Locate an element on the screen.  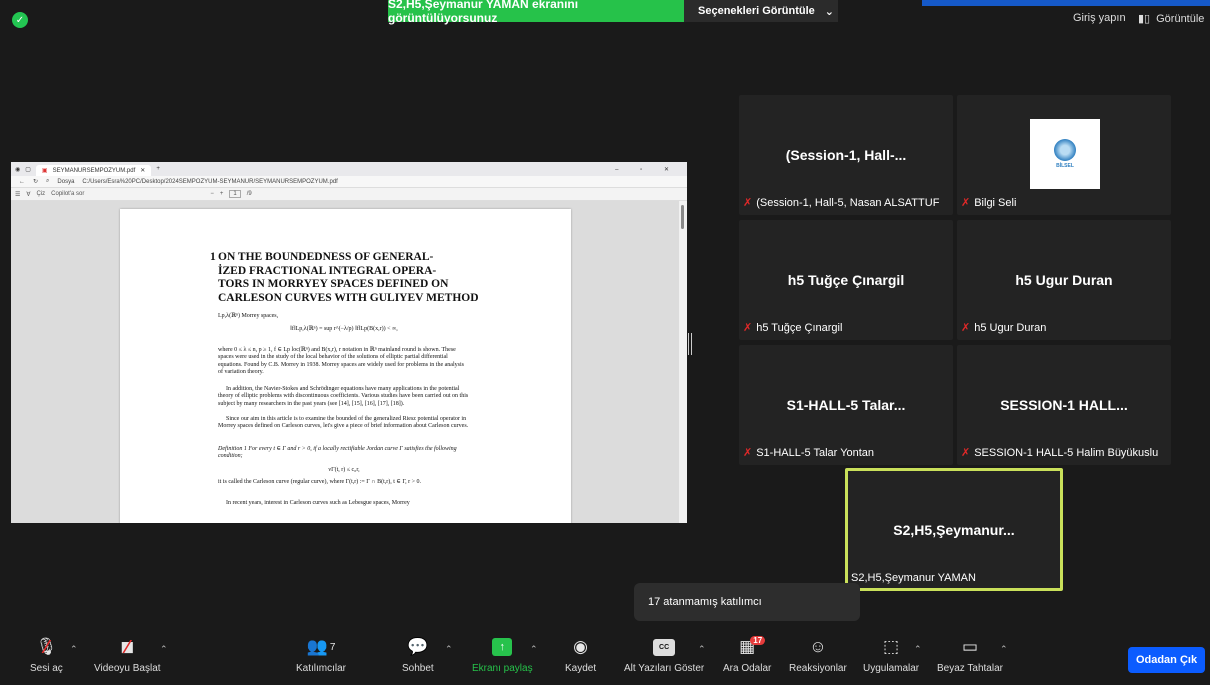
captions-button: CC Alt Yazıları Göster is located at coordinates (664, 655).